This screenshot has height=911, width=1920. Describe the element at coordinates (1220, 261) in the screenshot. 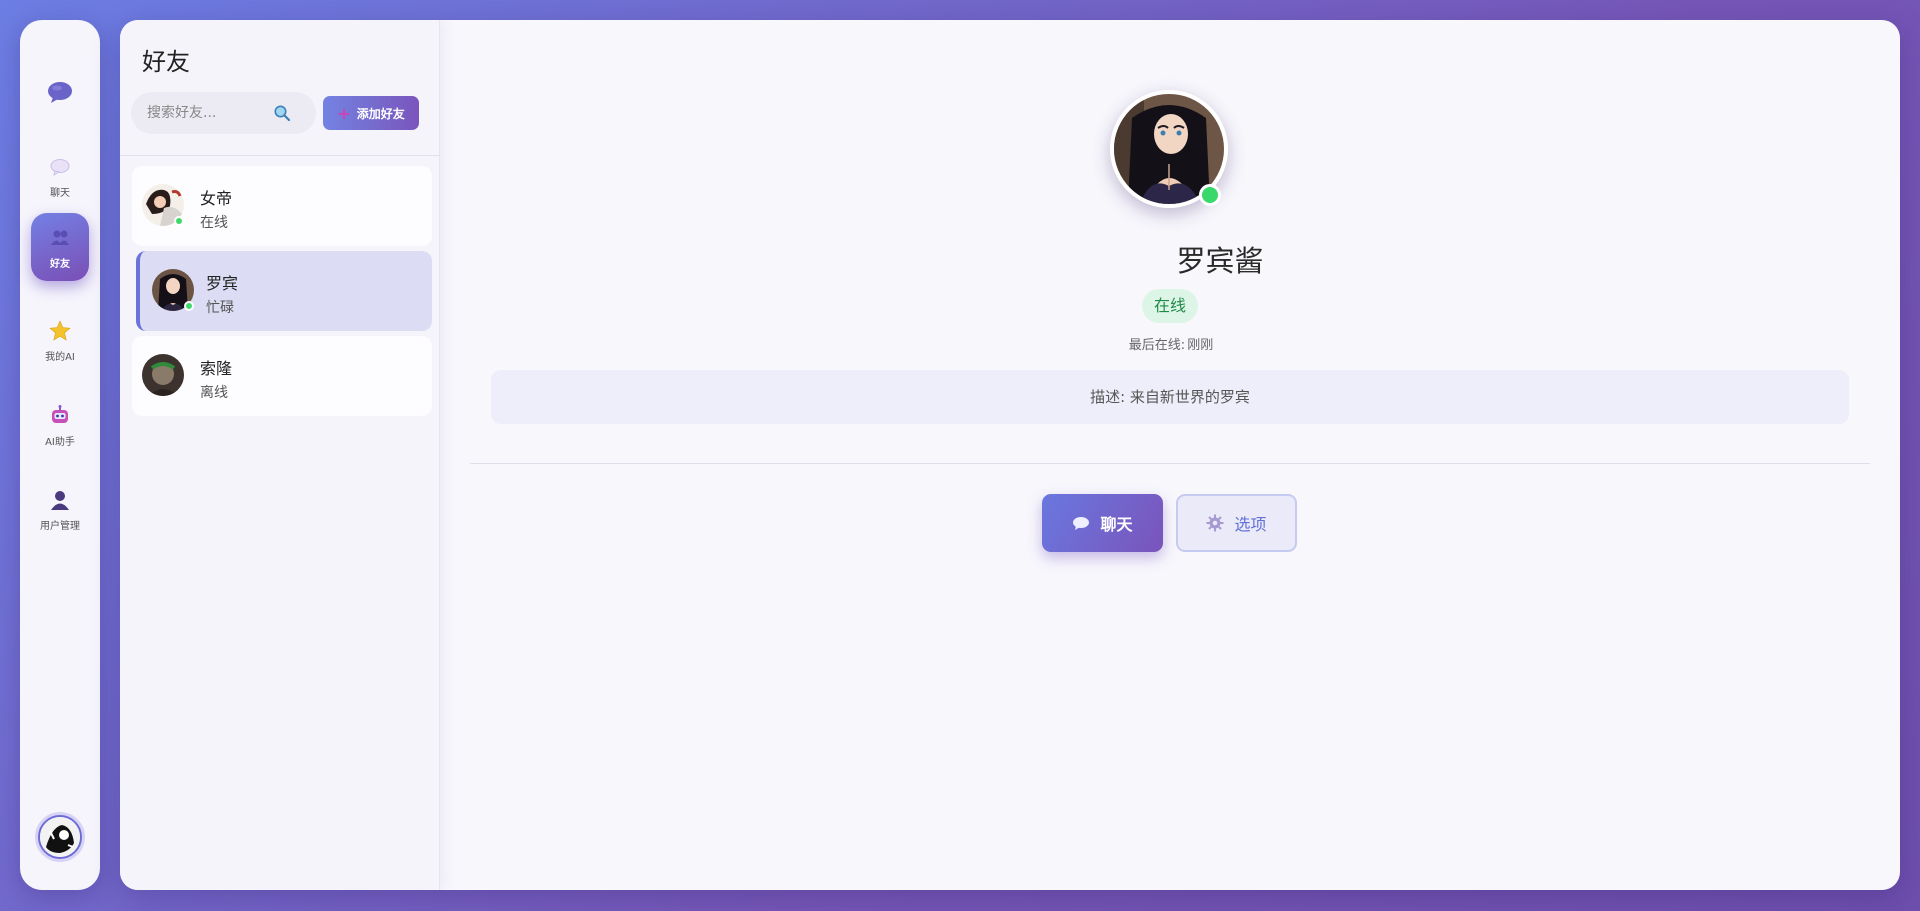

I see `profile-name: 罗宾酱` at that location.